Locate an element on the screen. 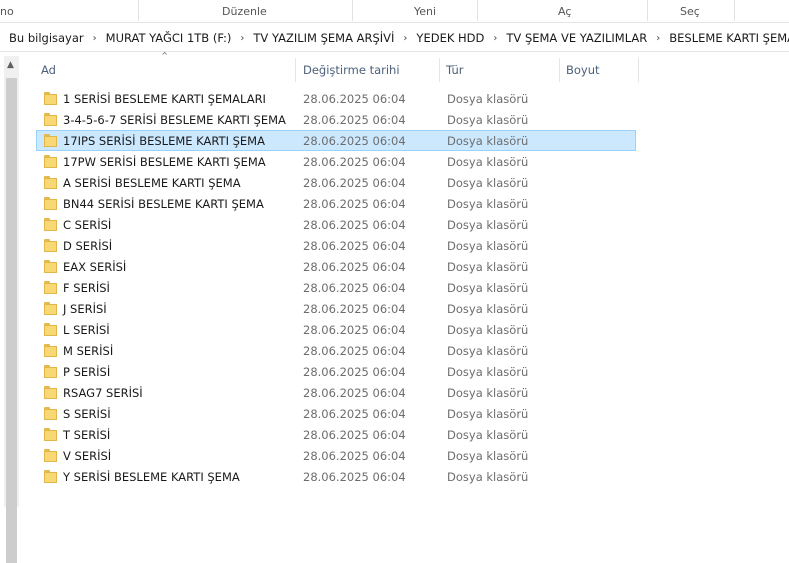 The width and height of the screenshot is (789, 563). ribbon-group-label-select: Seç is located at coordinates (690, 11).